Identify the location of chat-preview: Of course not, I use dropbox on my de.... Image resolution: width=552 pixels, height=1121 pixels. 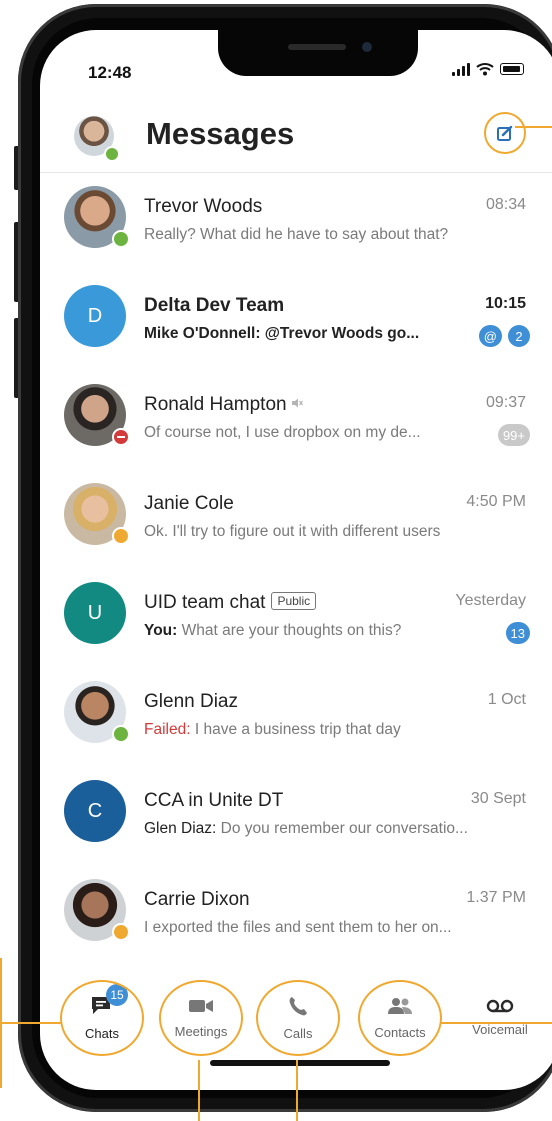
(282, 433).